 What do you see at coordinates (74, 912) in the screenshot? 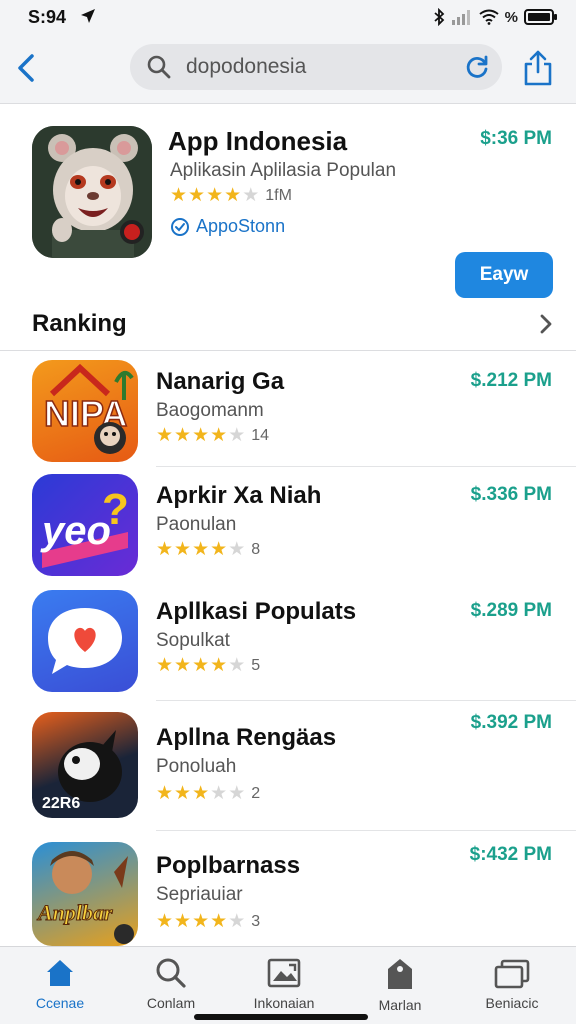
I see `icon-text: Anplbar` at bounding box center [74, 912].